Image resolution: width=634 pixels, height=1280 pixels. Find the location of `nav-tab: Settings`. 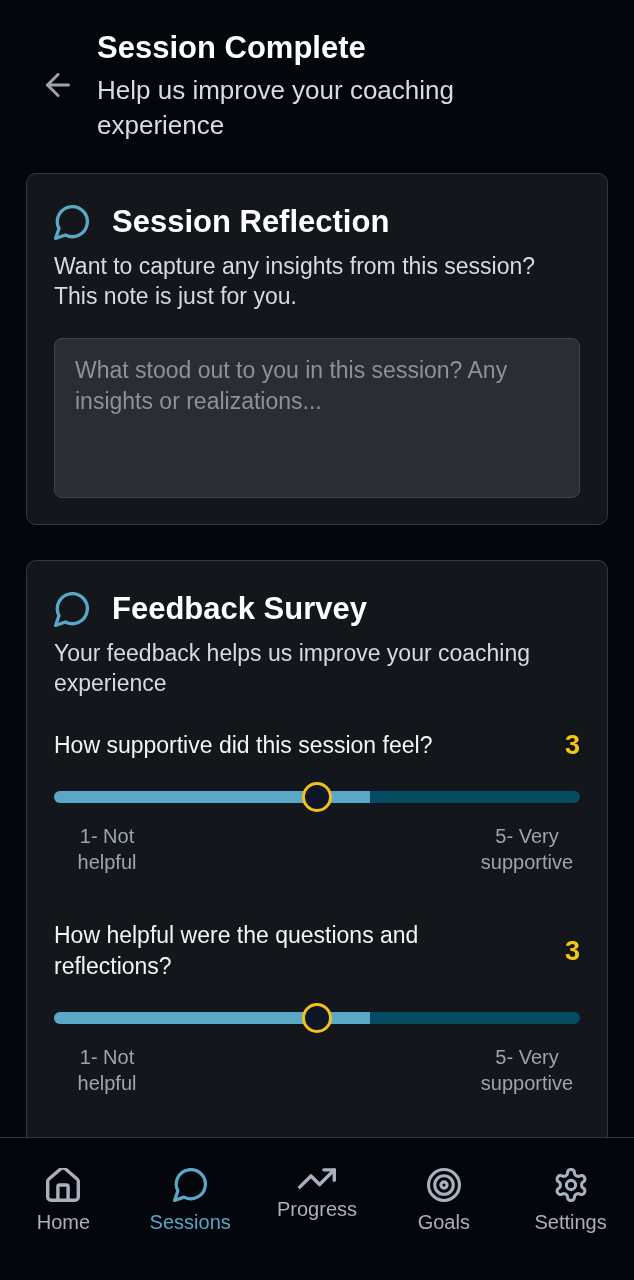

nav-tab: Settings is located at coordinates (570, 1201).